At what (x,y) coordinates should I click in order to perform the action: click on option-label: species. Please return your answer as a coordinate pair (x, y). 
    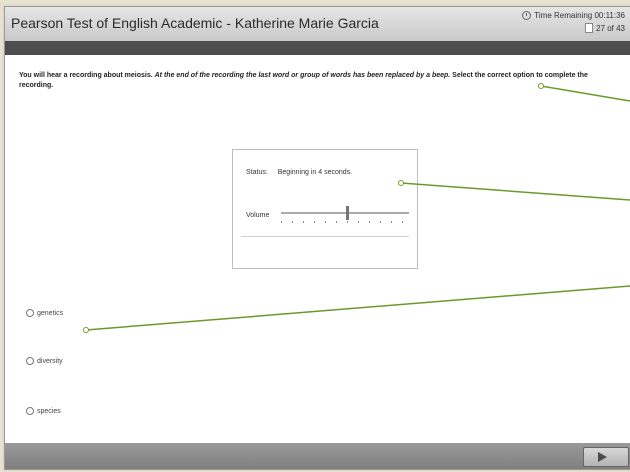
    Looking at the image, I should click on (49, 411).